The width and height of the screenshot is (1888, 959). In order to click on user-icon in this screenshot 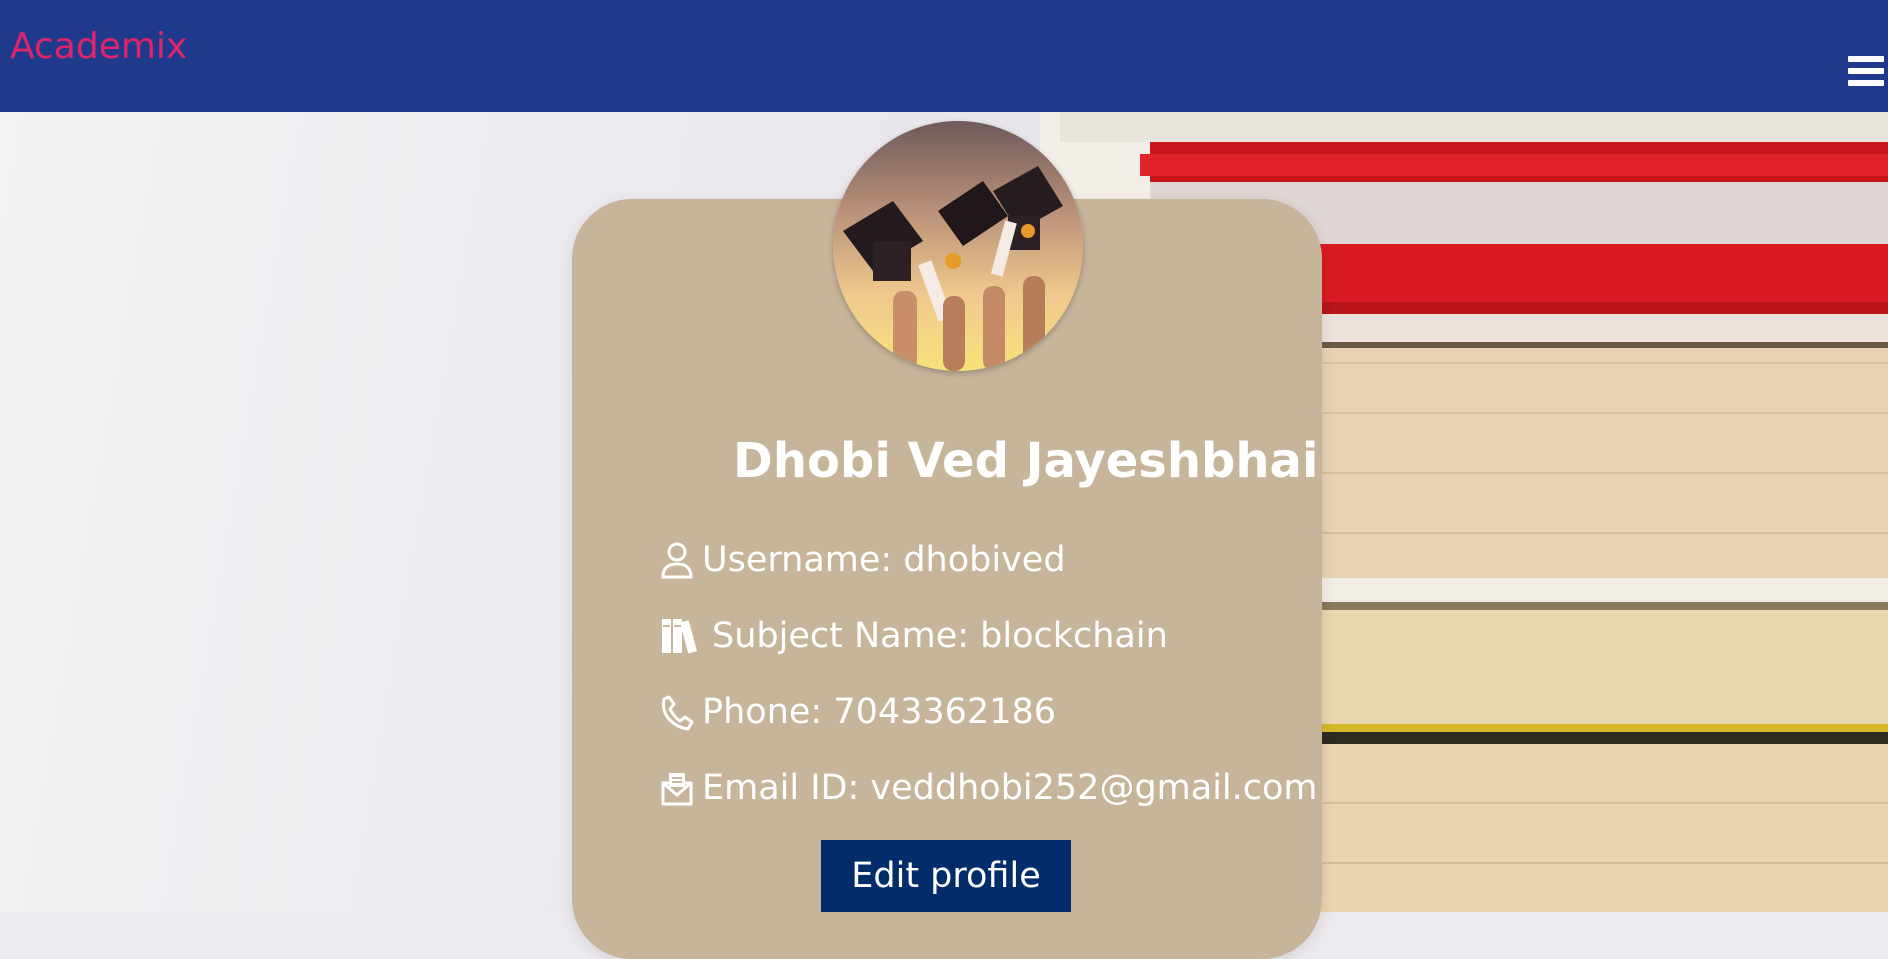, I will do `click(677, 560)`.